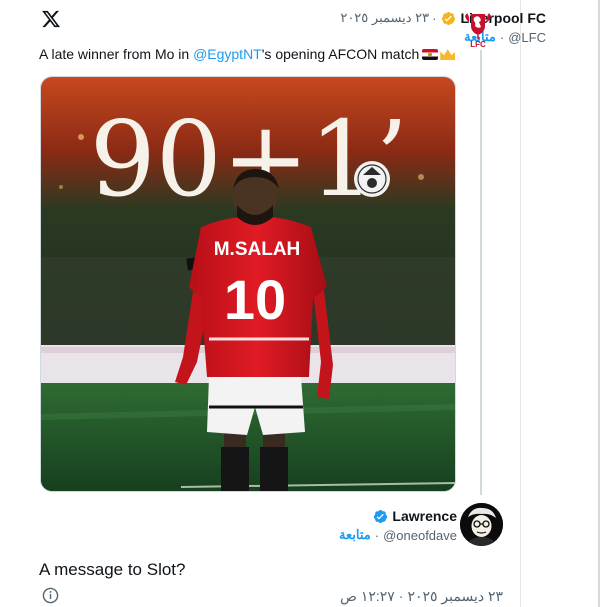  I want to click on tweet-text-before: A late winner from Mo in, so click(116, 54).